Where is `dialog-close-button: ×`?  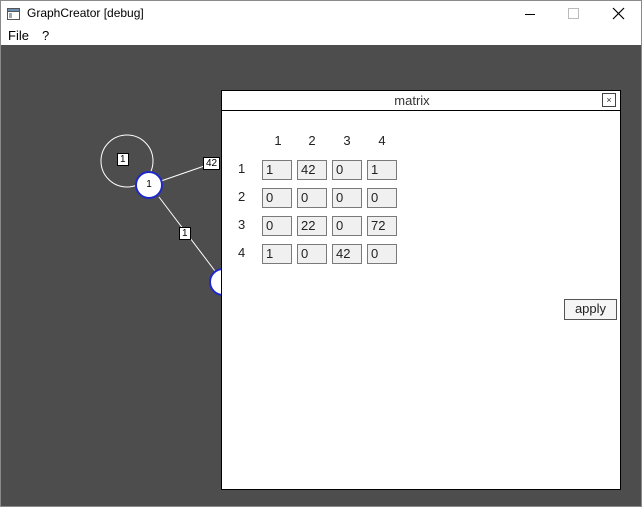 dialog-close-button: × is located at coordinates (609, 100).